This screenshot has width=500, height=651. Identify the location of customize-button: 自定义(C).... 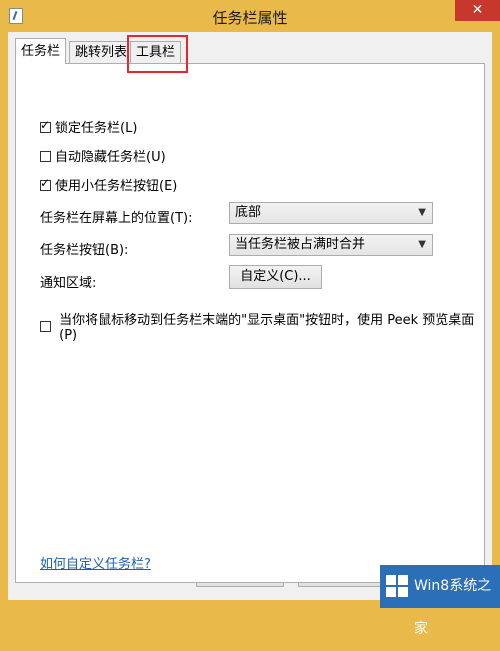
(275, 277).